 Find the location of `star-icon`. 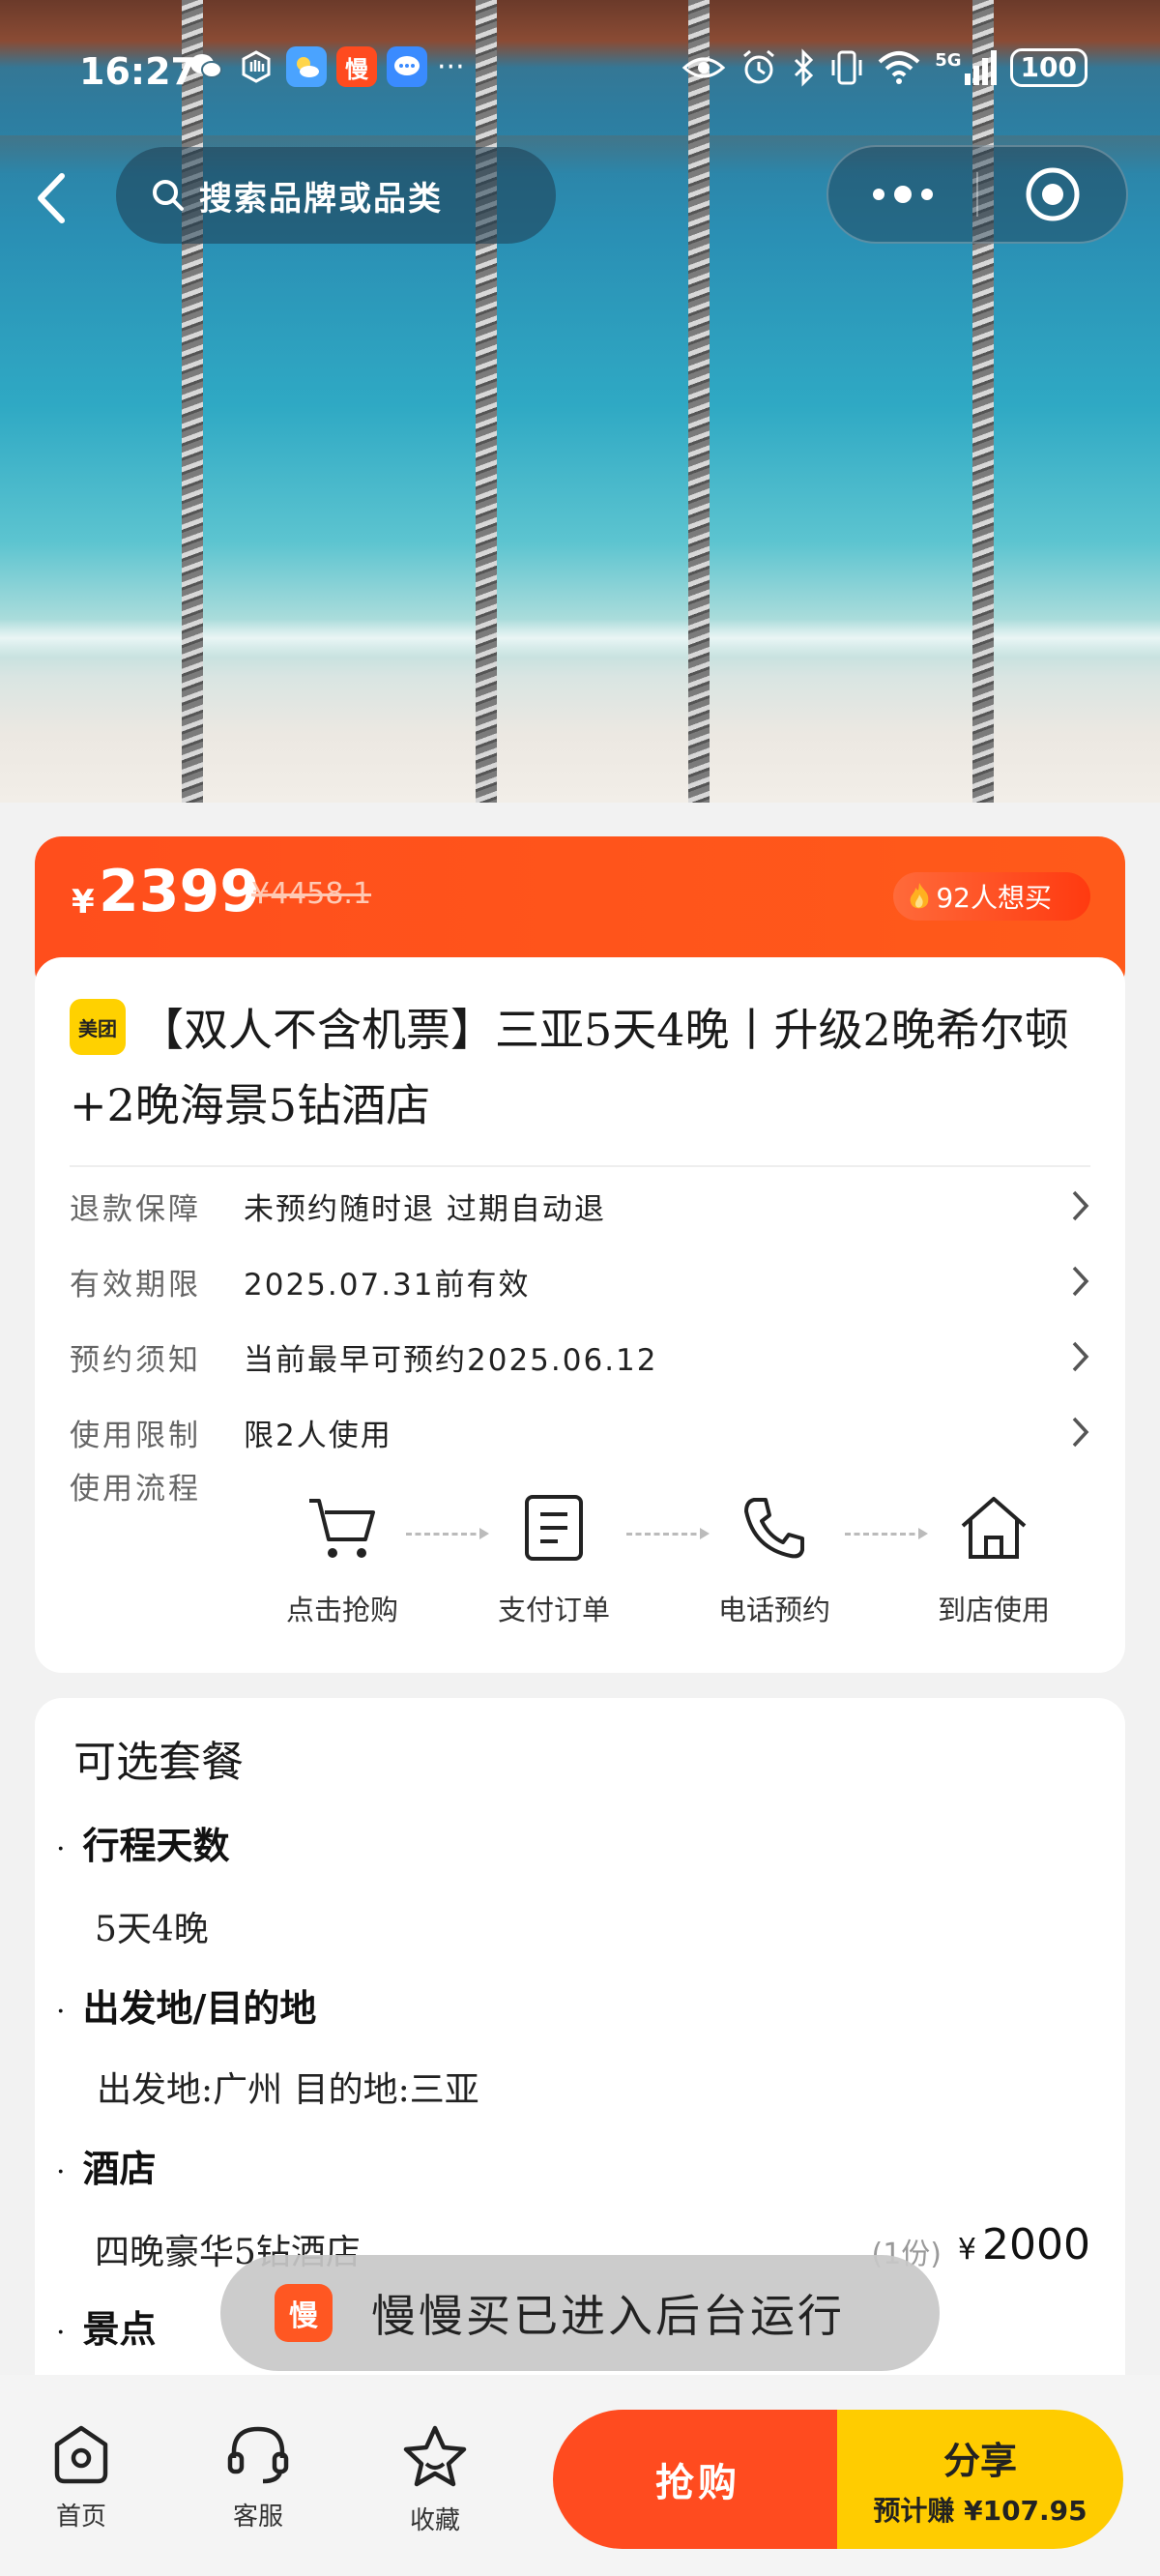

star-icon is located at coordinates (435, 2456).